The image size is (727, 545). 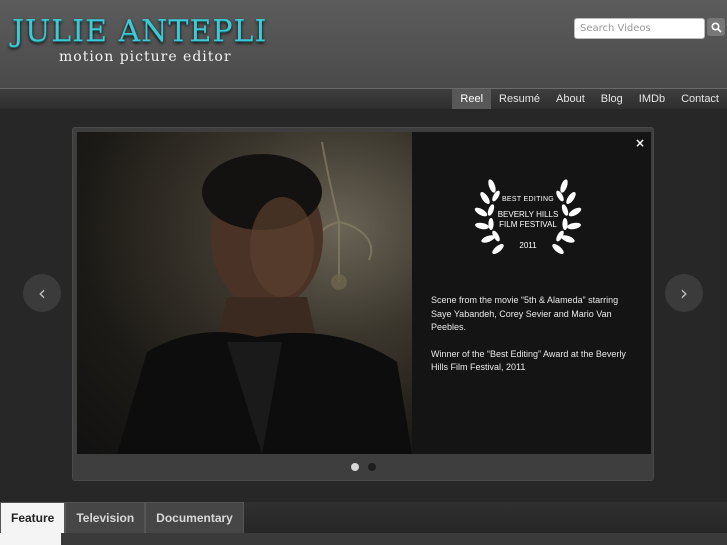 What do you see at coordinates (612, 99) in the screenshot?
I see `nav-item-blog: Blog` at bounding box center [612, 99].